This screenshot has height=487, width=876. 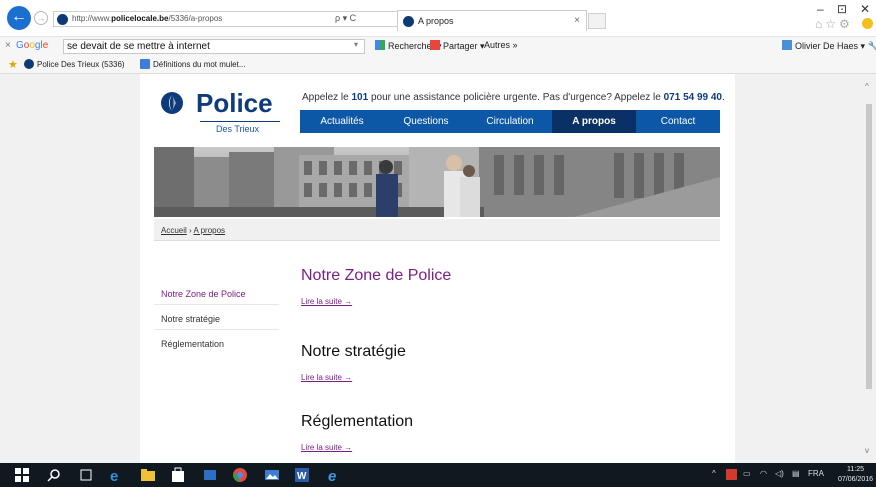 What do you see at coordinates (214, 46) in the screenshot?
I see `google-search-input: se devait de se mettre à internet` at bounding box center [214, 46].